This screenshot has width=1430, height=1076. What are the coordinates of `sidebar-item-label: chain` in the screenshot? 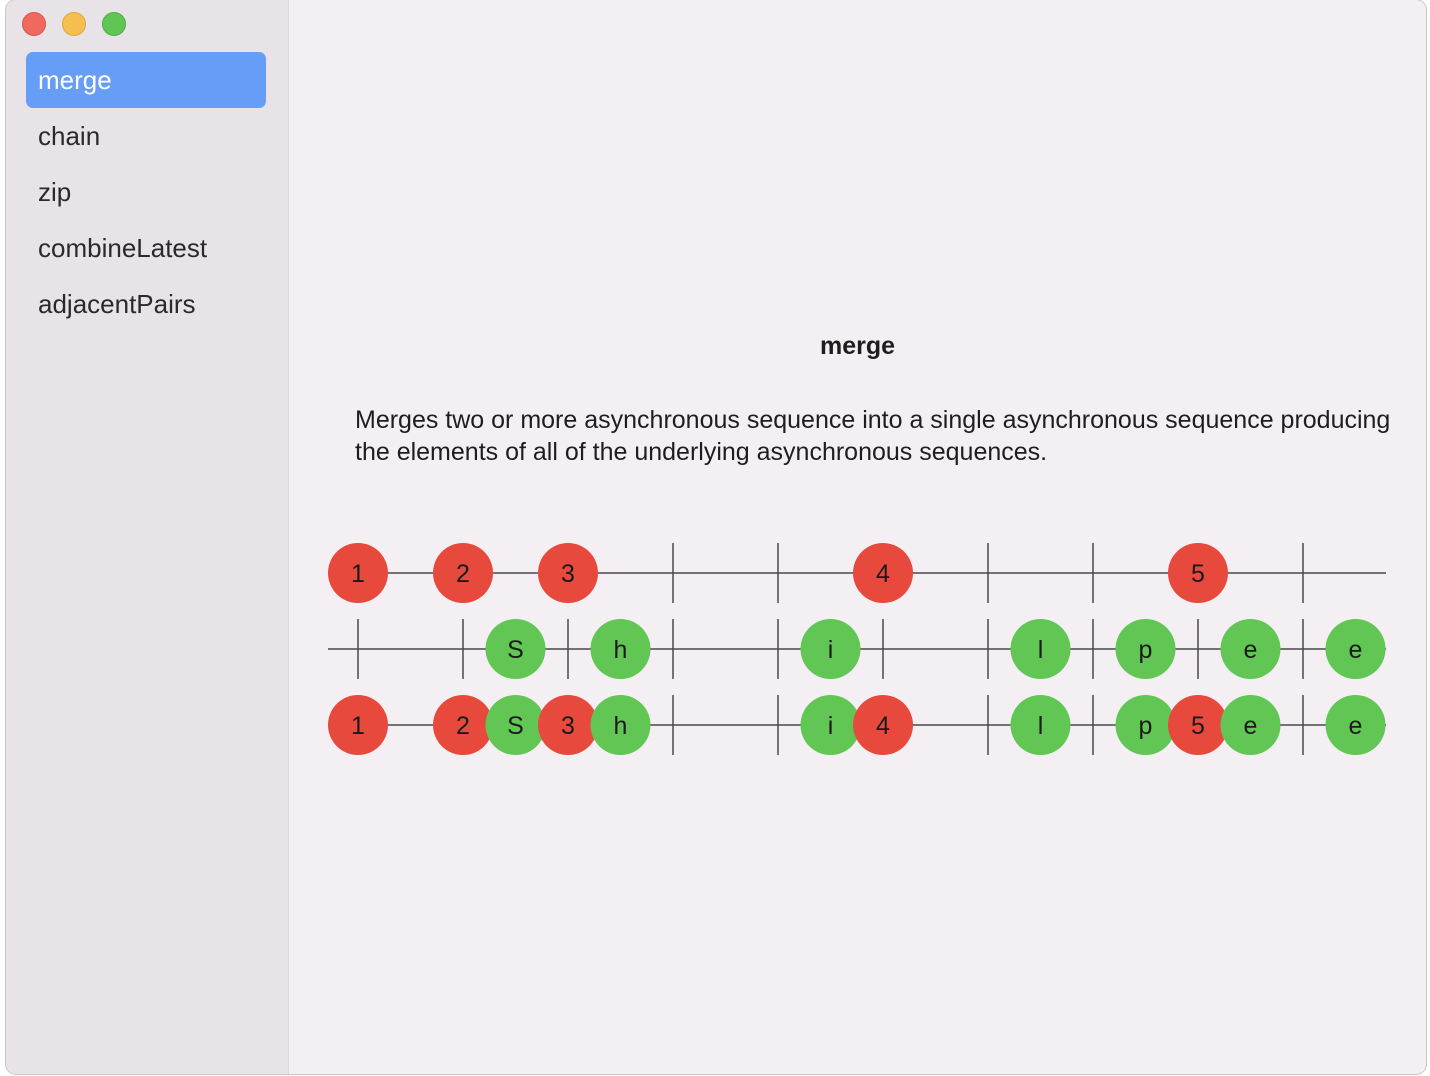 It's located at (69, 136).